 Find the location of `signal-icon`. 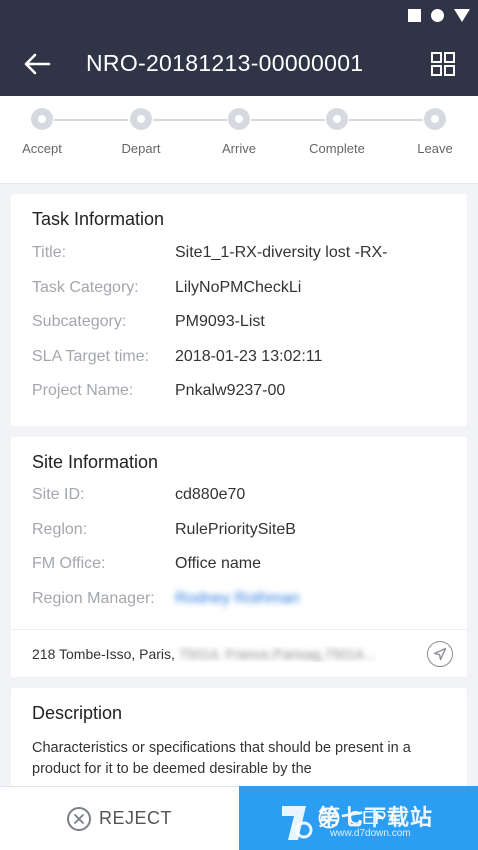

signal-icon is located at coordinates (462, 15).